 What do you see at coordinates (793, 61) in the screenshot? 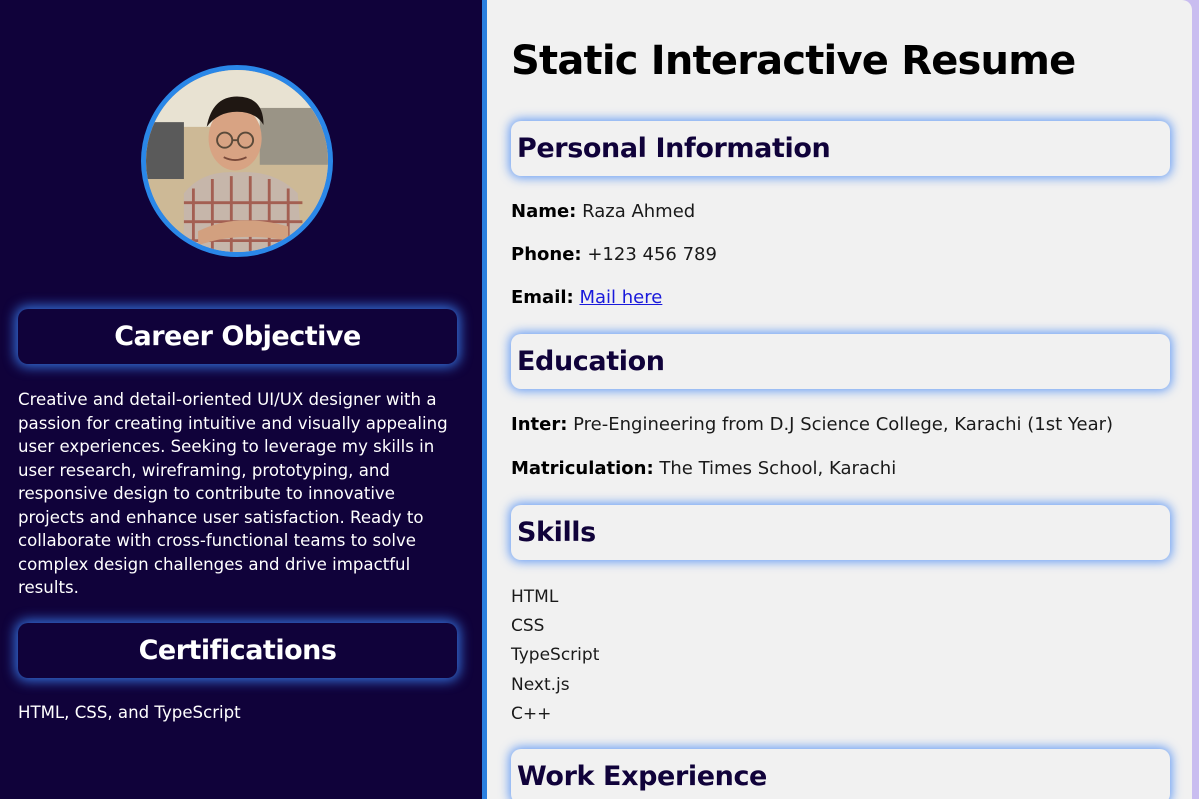
I see `page-title: Static Interactive Resume` at bounding box center [793, 61].